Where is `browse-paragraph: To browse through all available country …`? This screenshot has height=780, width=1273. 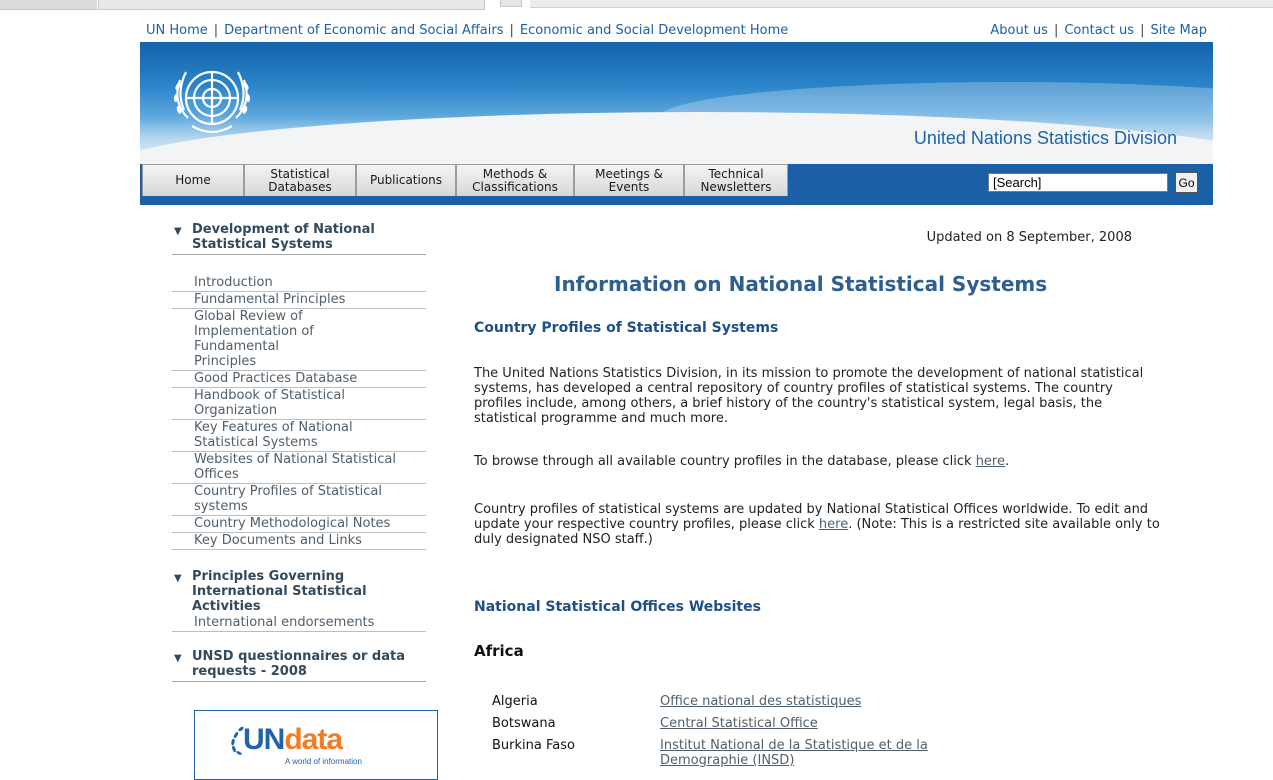 browse-paragraph: To browse through all available country … is located at coordinates (819, 461).